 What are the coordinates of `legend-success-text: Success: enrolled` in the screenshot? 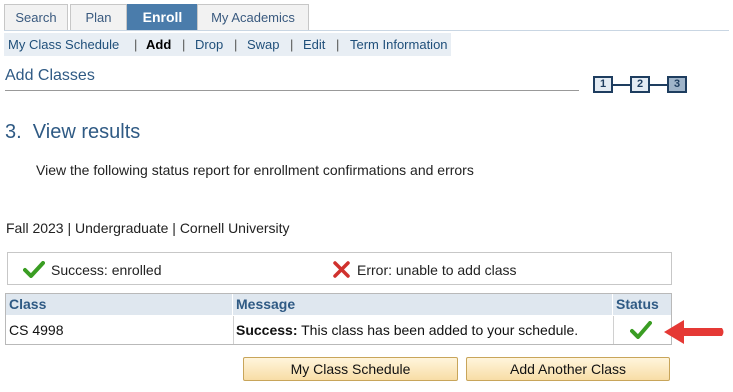 It's located at (106, 270).